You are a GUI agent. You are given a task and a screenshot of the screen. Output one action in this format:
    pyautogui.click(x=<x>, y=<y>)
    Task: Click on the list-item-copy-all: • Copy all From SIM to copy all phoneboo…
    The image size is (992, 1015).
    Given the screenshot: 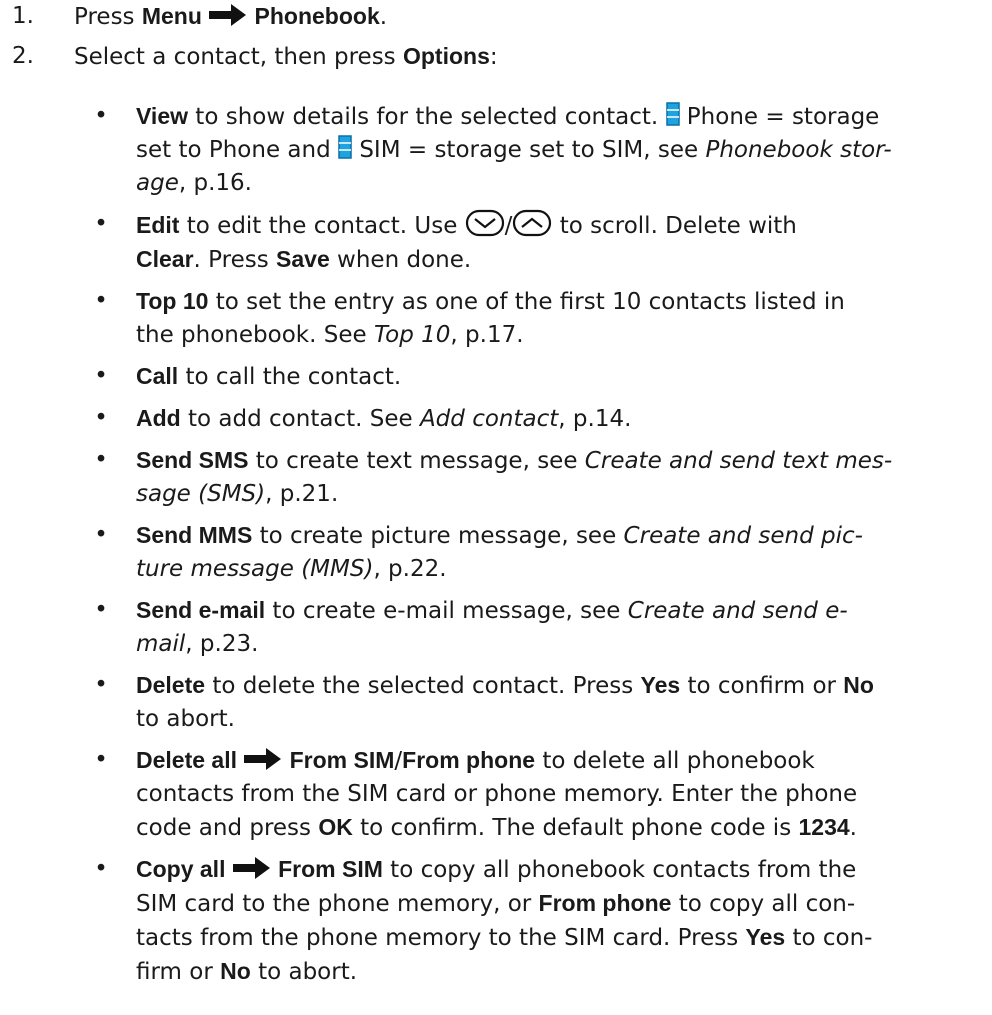 What is the action you would take?
    pyautogui.click(x=496, y=921)
    